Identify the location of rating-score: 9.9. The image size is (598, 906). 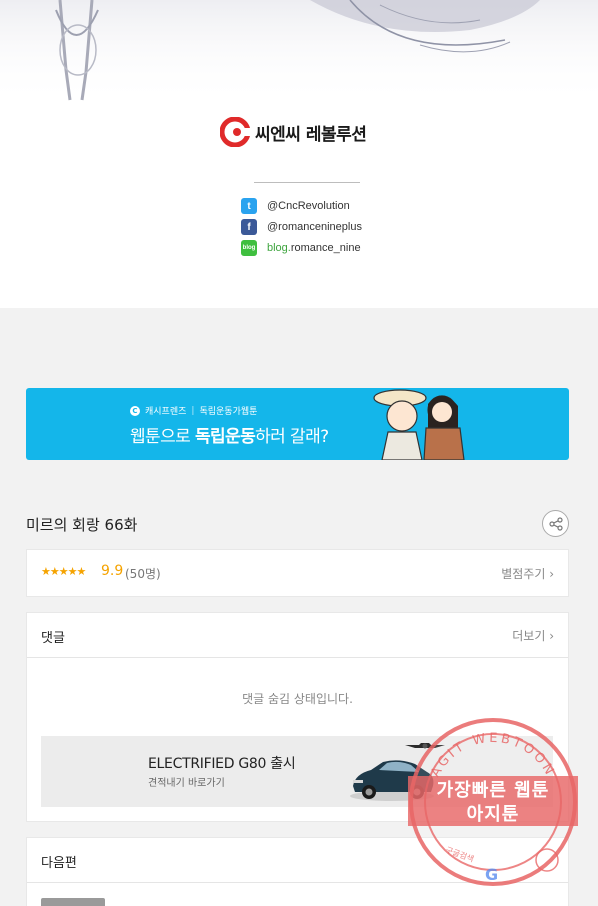
(112, 571).